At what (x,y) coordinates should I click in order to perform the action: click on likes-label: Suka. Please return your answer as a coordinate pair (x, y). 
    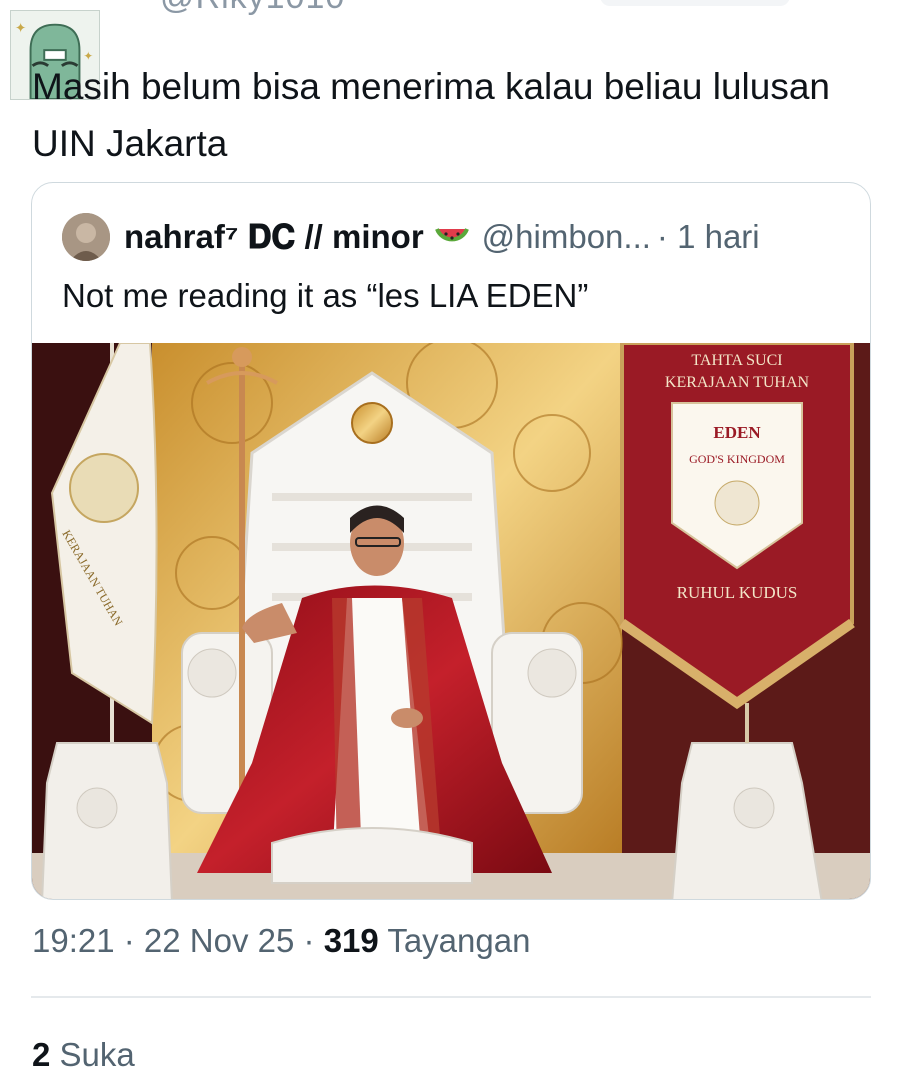
    Looking at the image, I should click on (97, 1054).